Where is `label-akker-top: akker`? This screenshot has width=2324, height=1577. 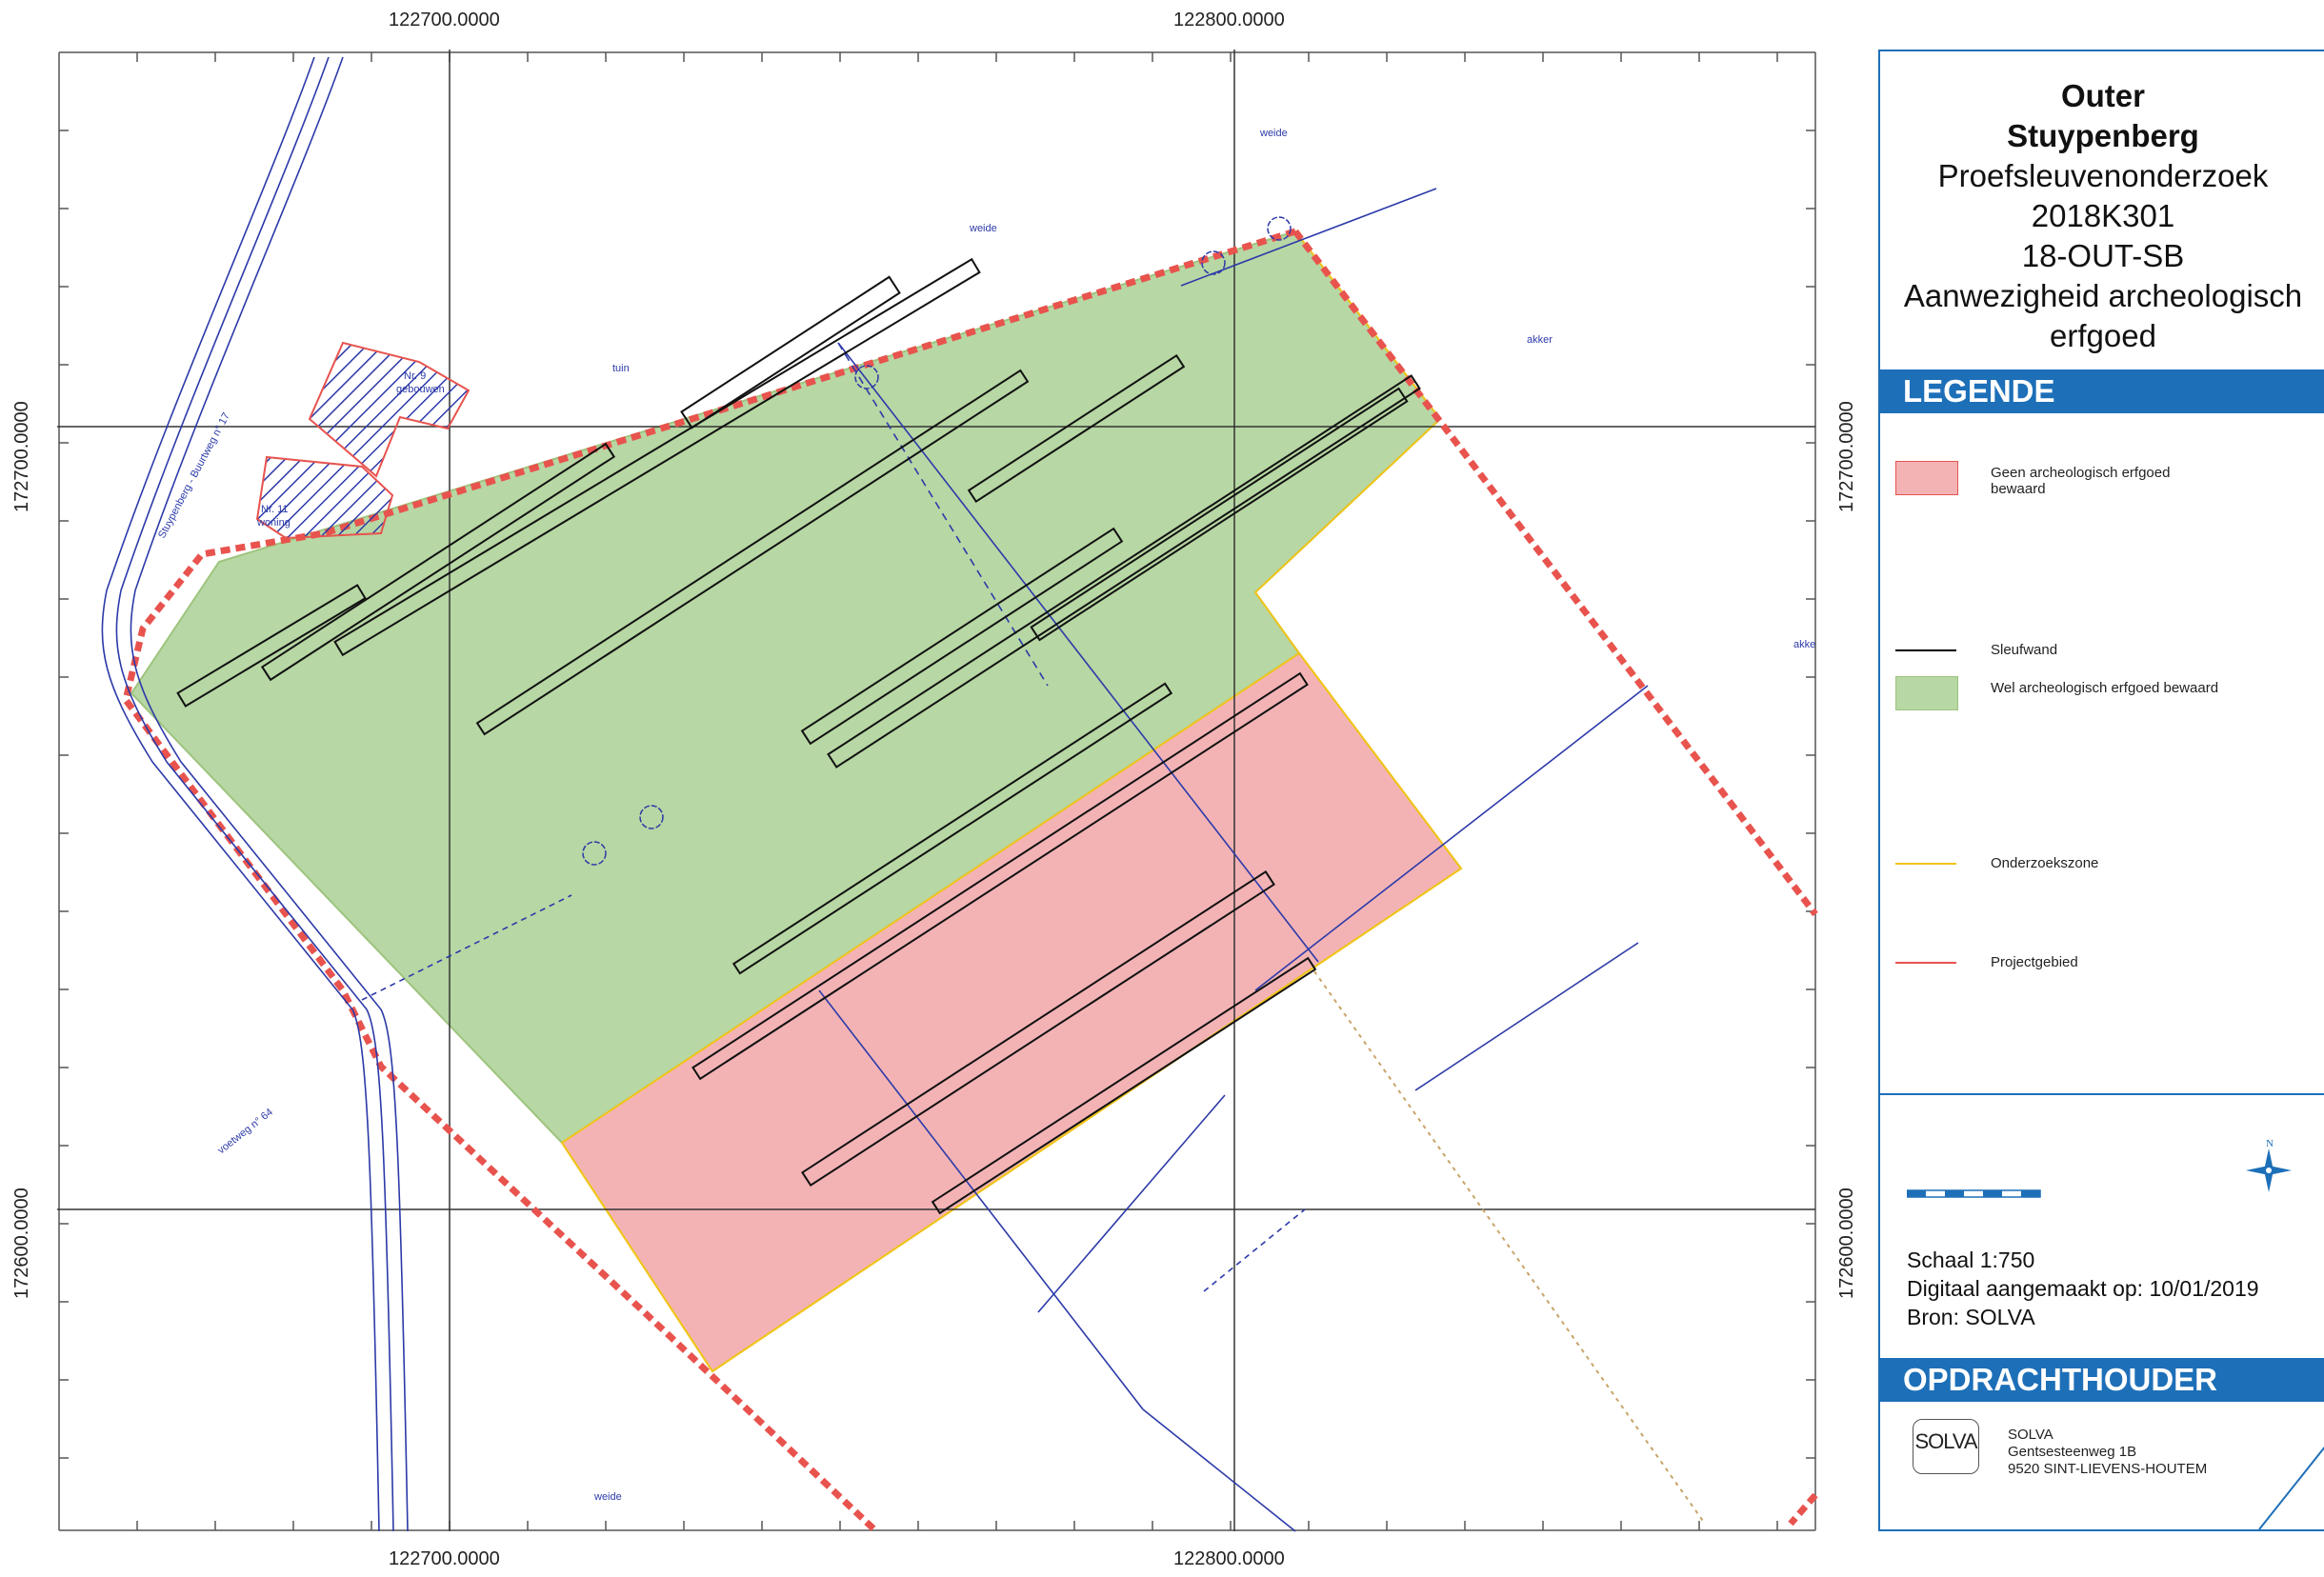 label-akker-top: akker is located at coordinates (1540, 340).